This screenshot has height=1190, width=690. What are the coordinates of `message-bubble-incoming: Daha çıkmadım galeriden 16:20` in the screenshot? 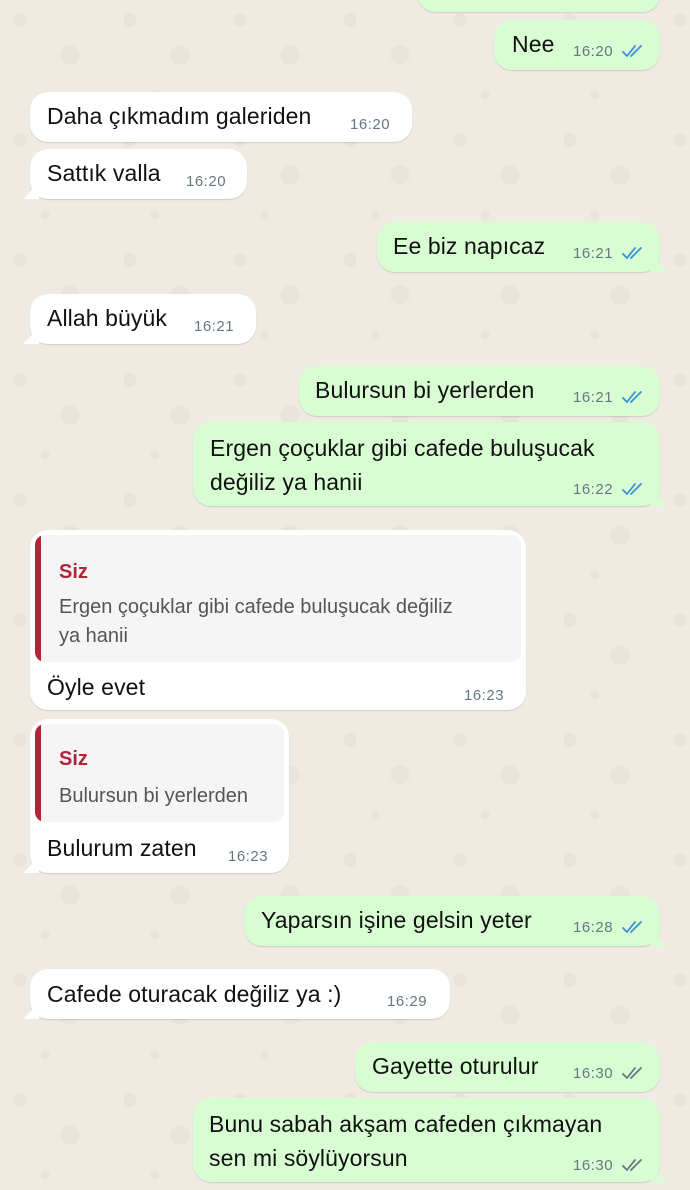 It's located at (221, 117).